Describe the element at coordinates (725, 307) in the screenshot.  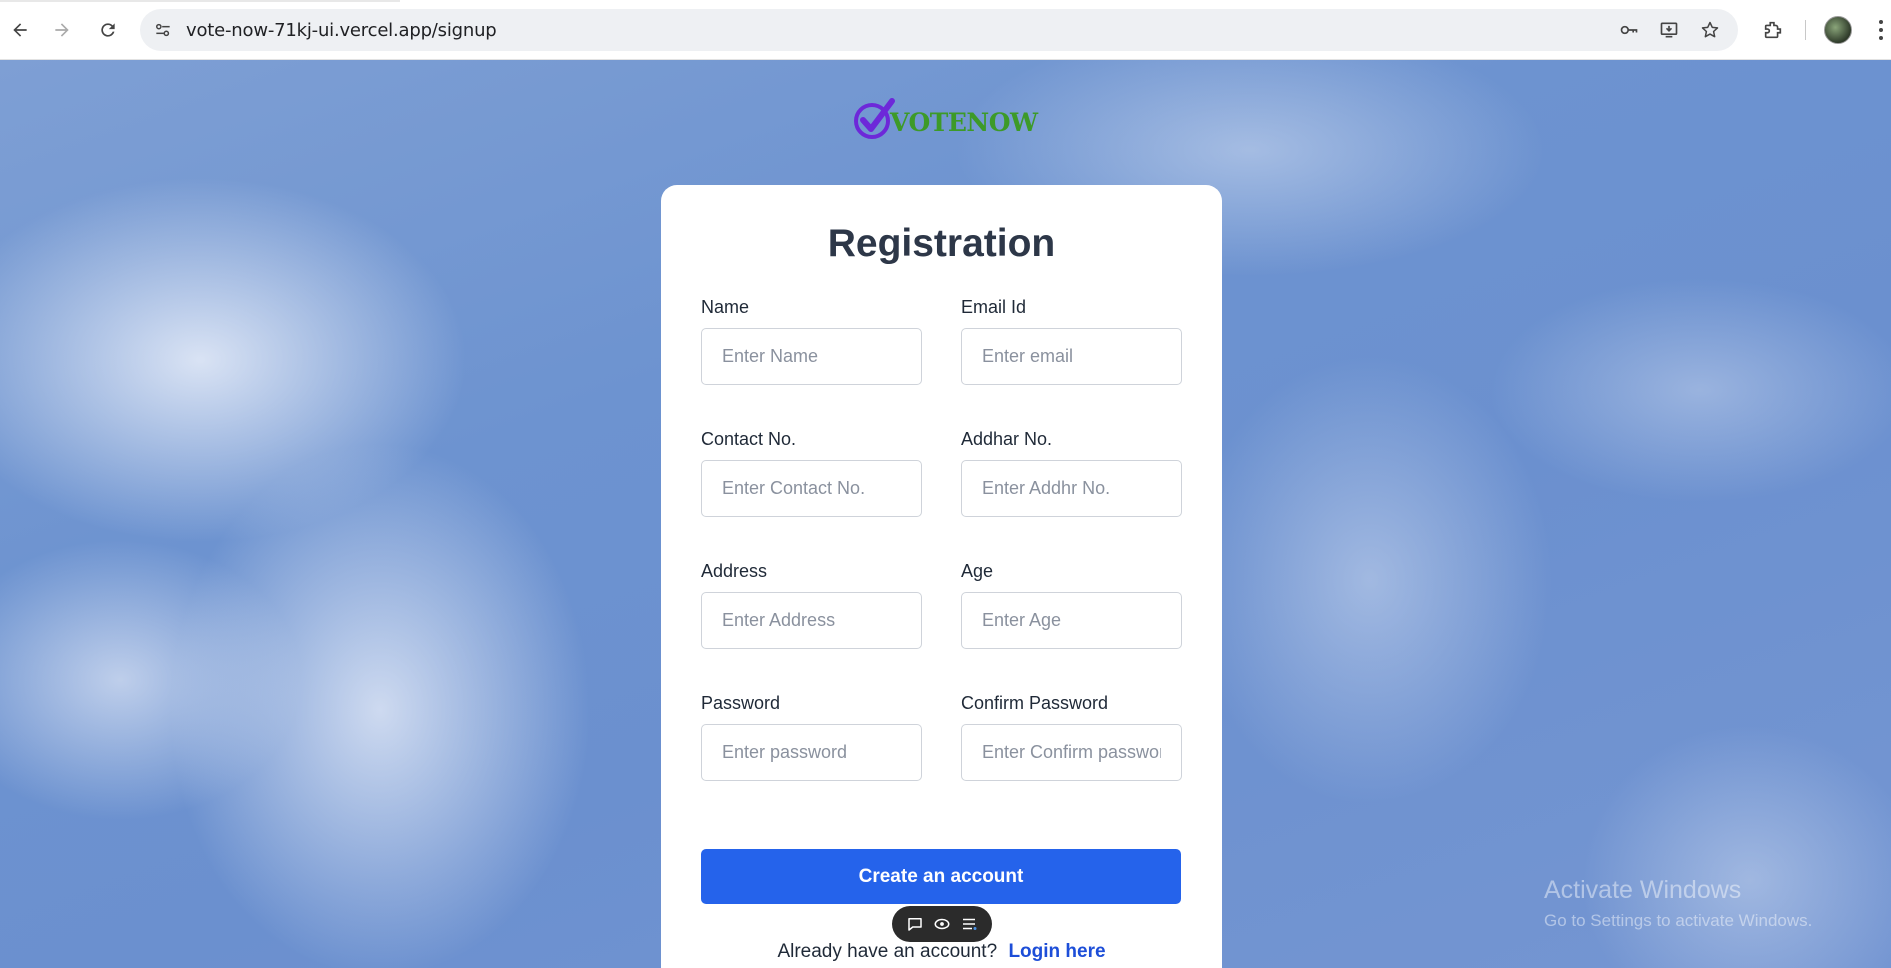
I see `name-label: Name` at that location.